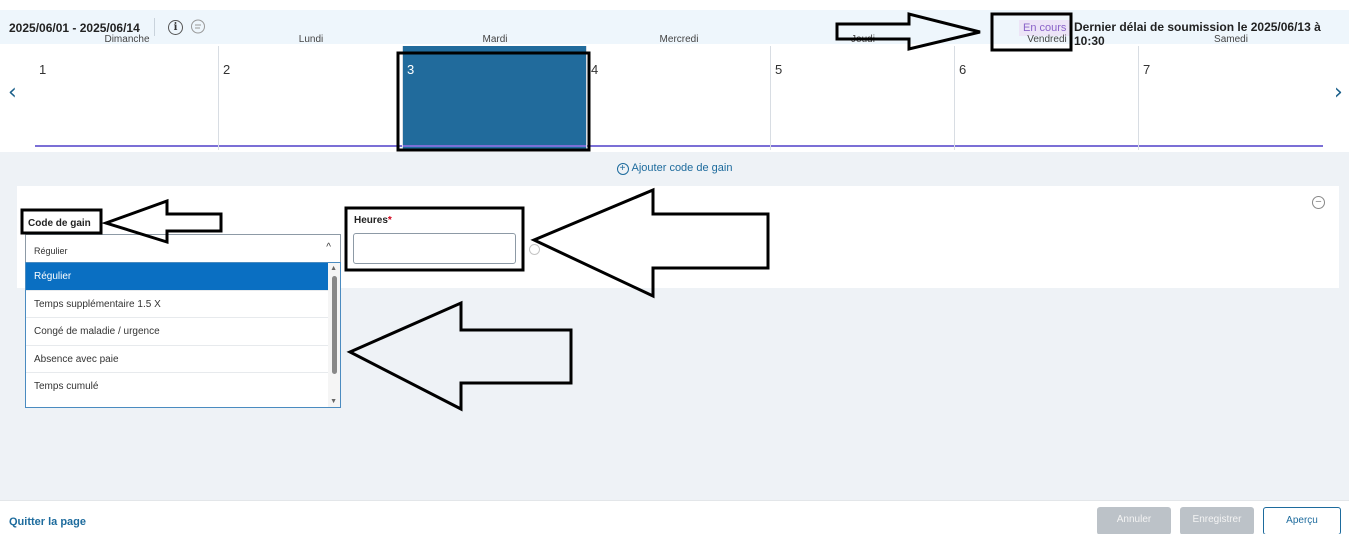  Describe the element at coordinates (177, 387) in the screenshot. I see `earning-code-option: Temps cumulé` at that location.